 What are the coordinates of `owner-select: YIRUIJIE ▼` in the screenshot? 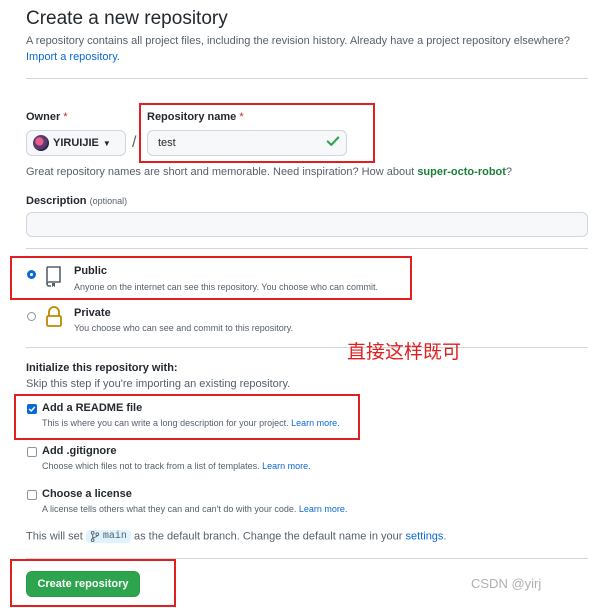 It's located at (76, 143).